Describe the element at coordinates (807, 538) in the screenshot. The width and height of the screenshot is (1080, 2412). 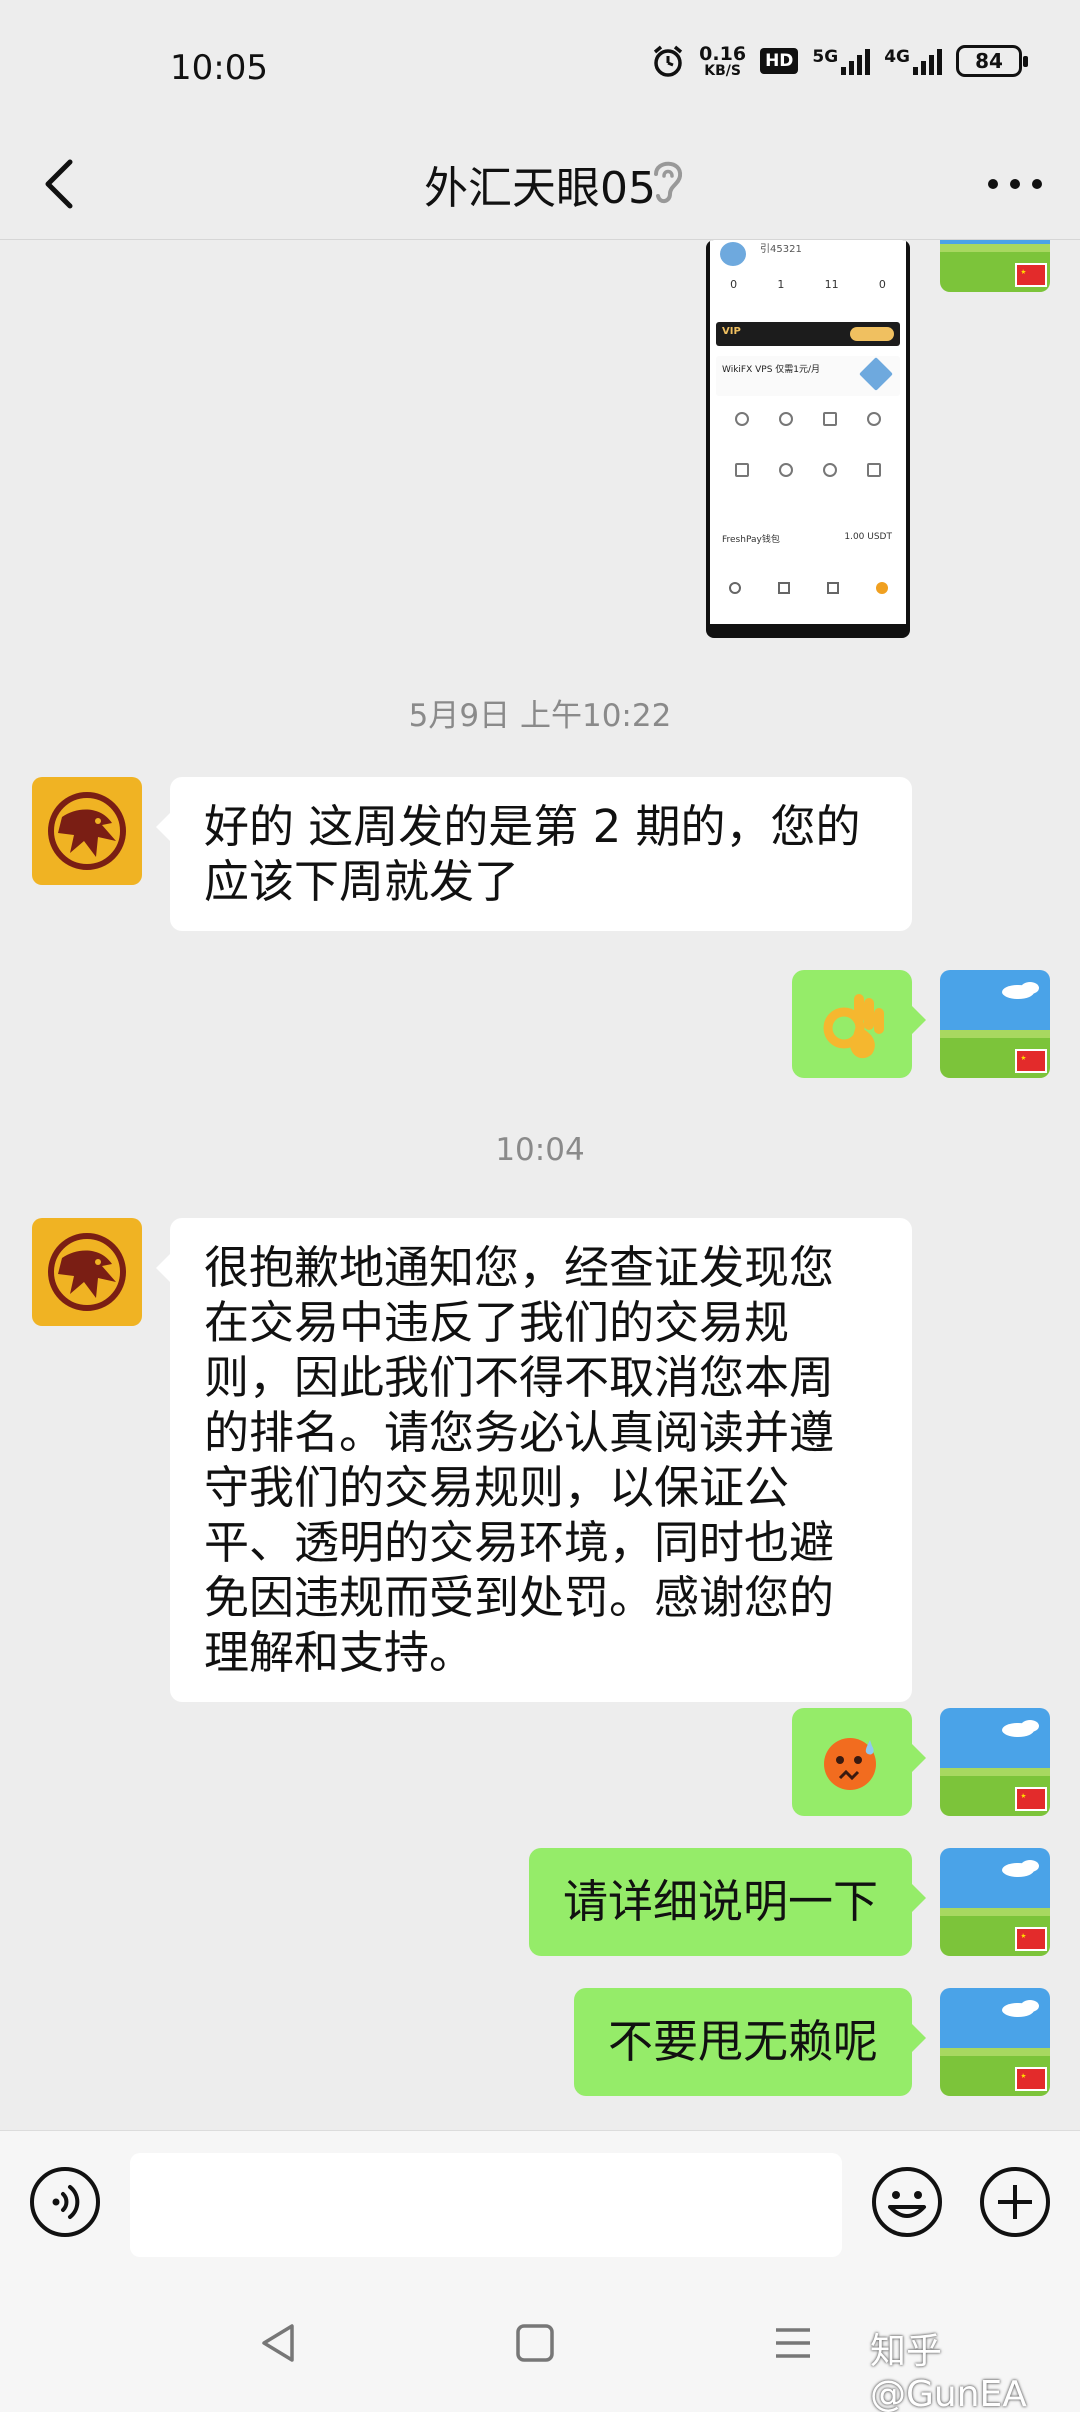
I see `thumb-wallet-row: FreshPay钱包 1.00 USDT` at that location.